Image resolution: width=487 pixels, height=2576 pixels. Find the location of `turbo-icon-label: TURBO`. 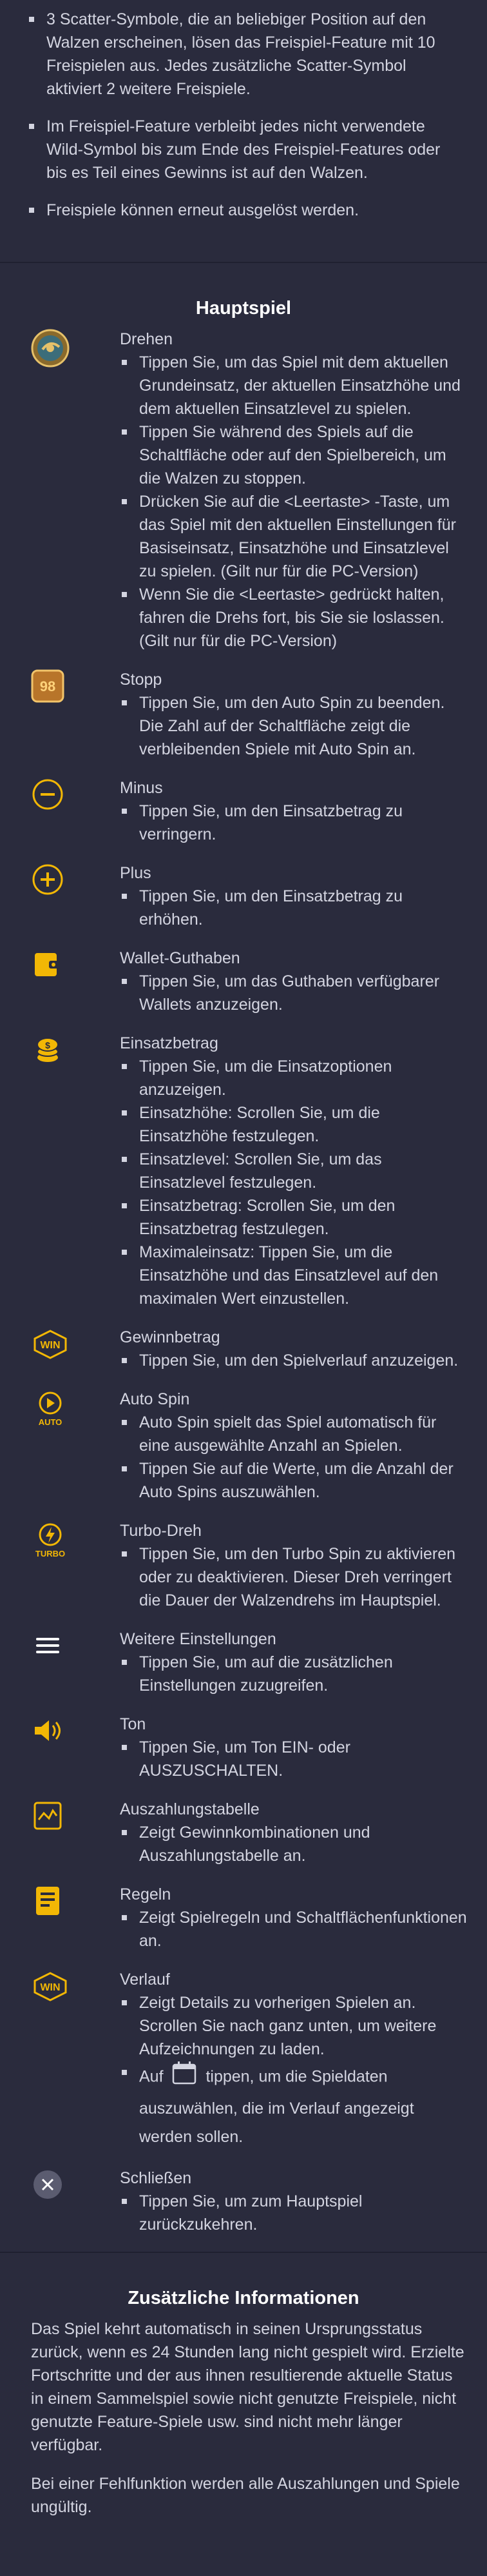

turbo-icon-label: TURBO is located at coordinates (50, 1553).